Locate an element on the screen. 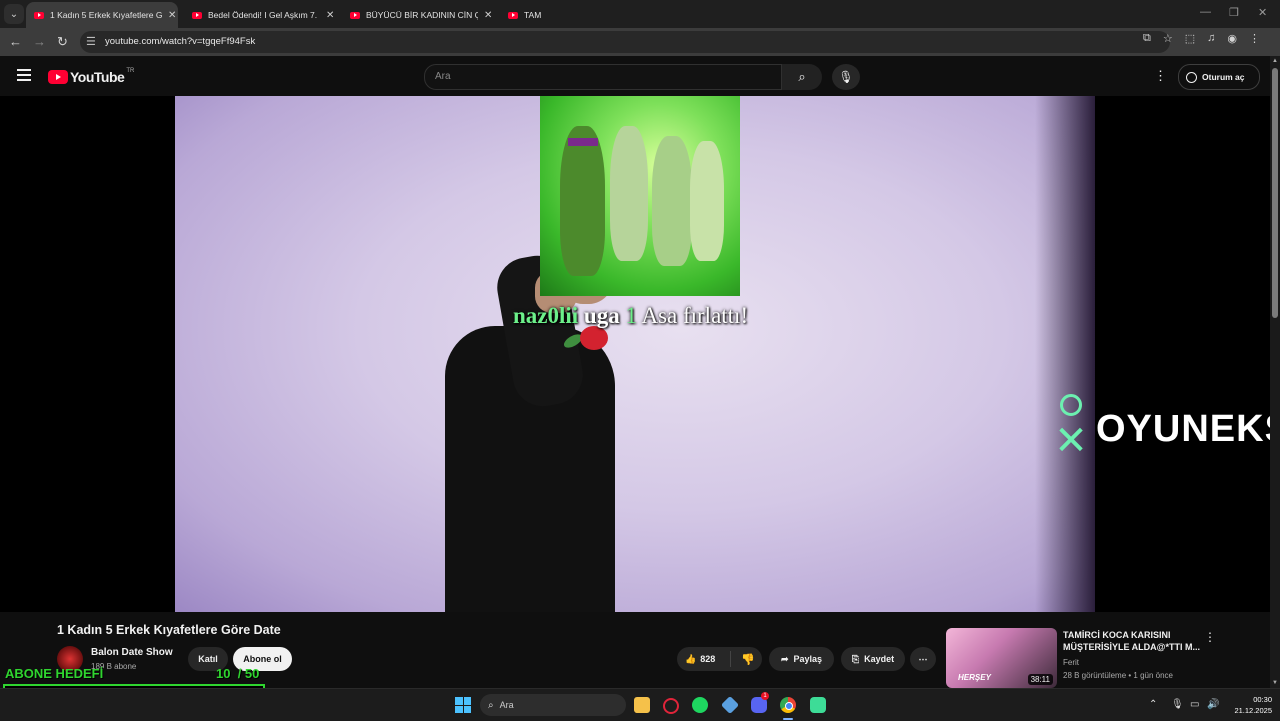 The image size is (1280, 721). youtube-play-icon is located at coordinates (58, 77).